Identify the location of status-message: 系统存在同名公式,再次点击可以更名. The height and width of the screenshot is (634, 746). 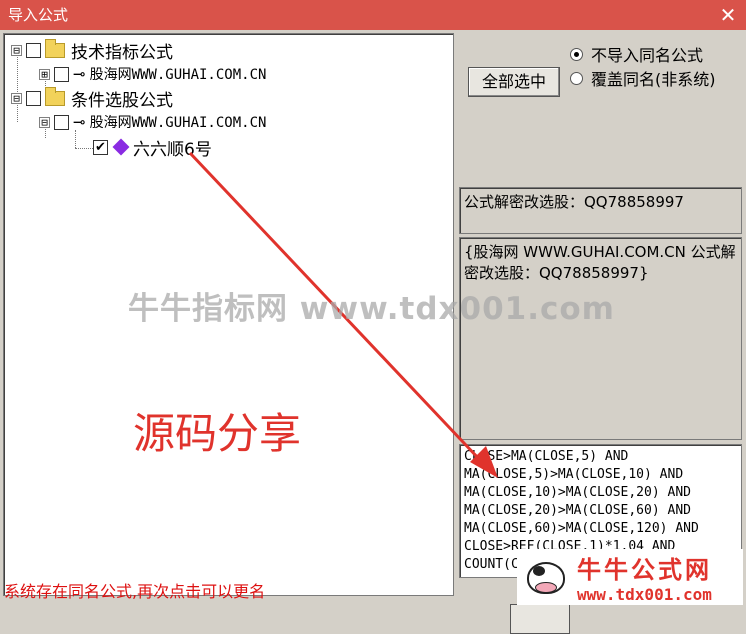
(135, 591).